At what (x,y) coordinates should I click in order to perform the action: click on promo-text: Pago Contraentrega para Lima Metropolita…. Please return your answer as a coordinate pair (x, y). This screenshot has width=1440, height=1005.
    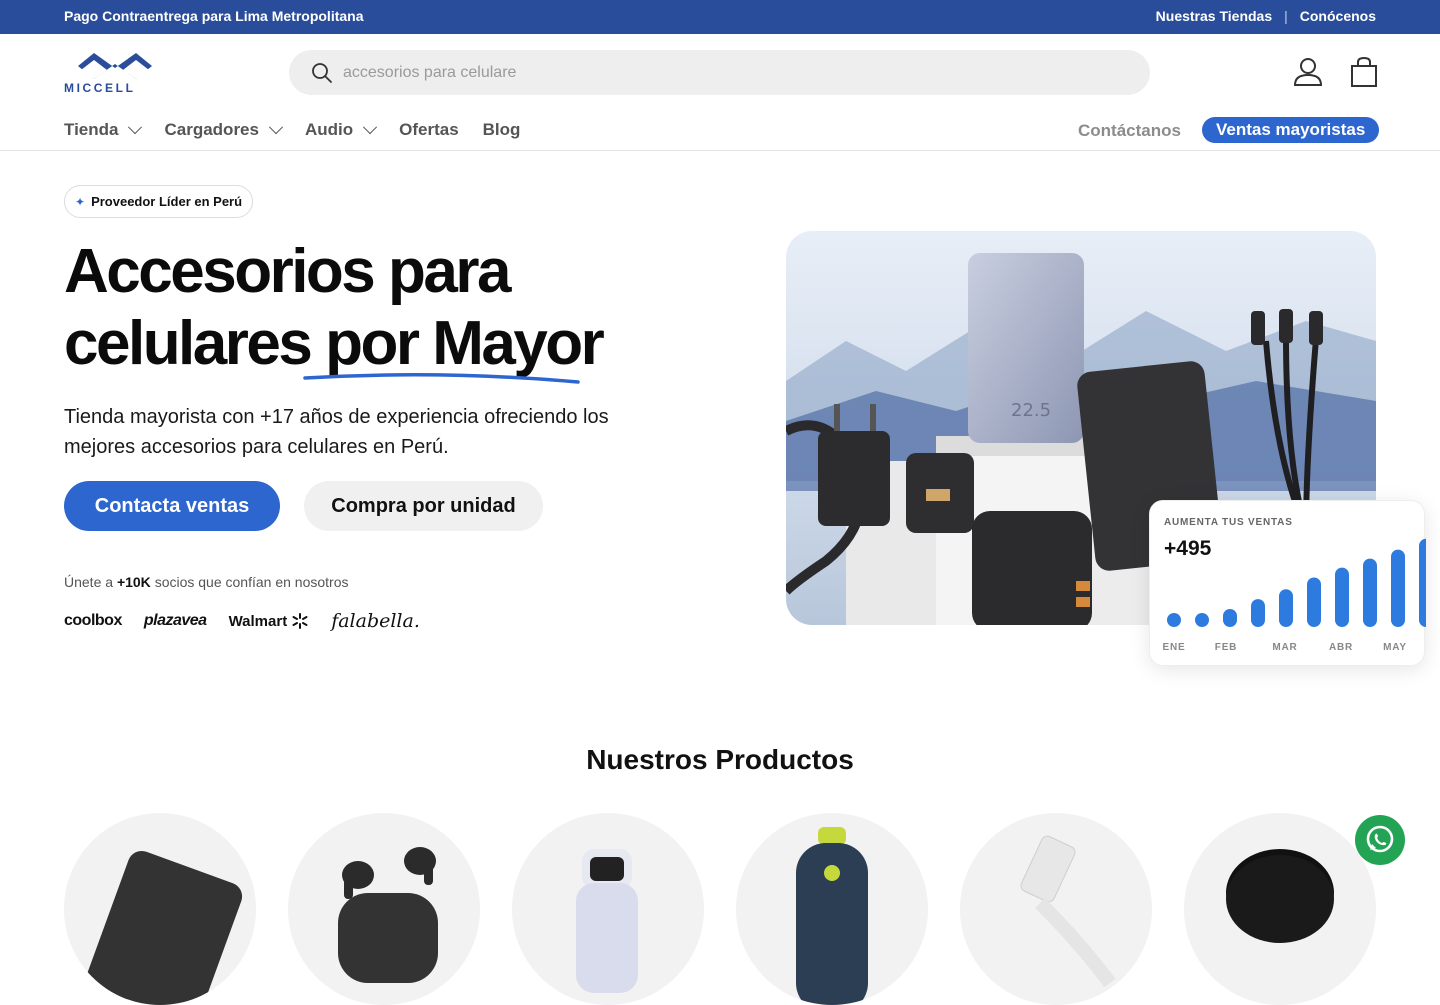
    Looking at the image, I should click on (214, 16).